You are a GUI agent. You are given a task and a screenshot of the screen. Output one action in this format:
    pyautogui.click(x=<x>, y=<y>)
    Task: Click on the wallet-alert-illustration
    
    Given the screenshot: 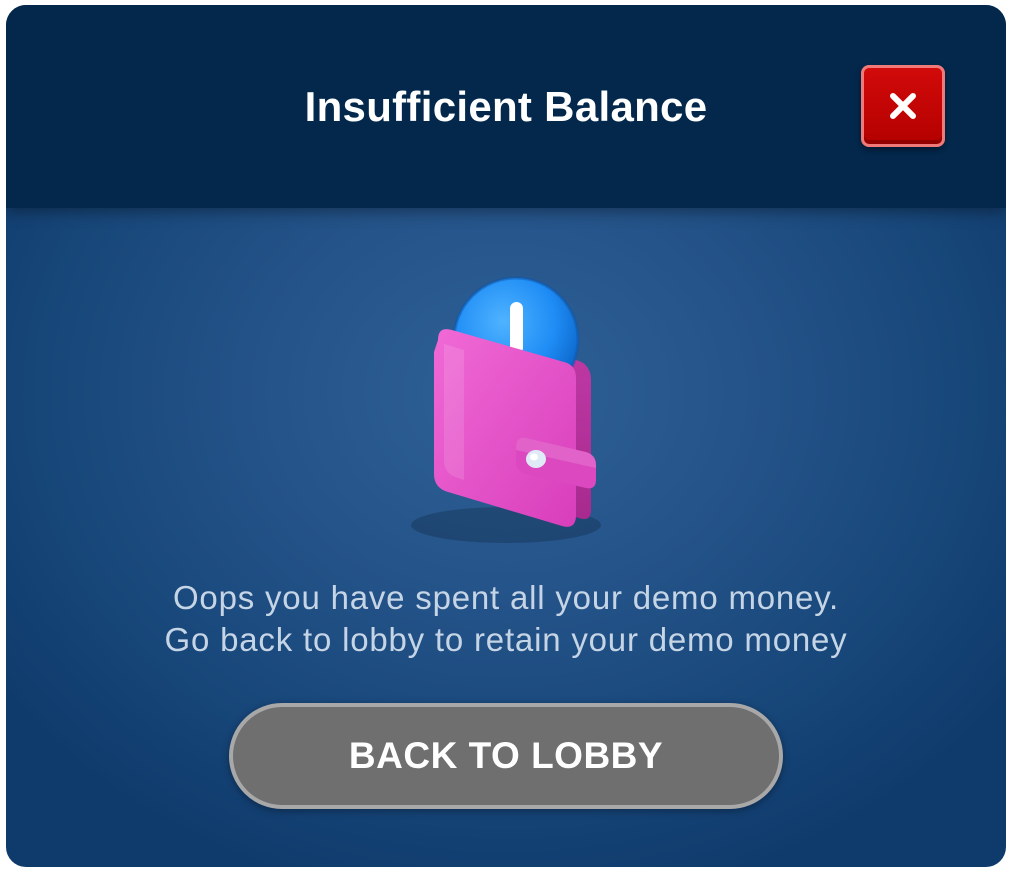 What is the action you would take?
    pyautogui.click(x=506, y=405)
    